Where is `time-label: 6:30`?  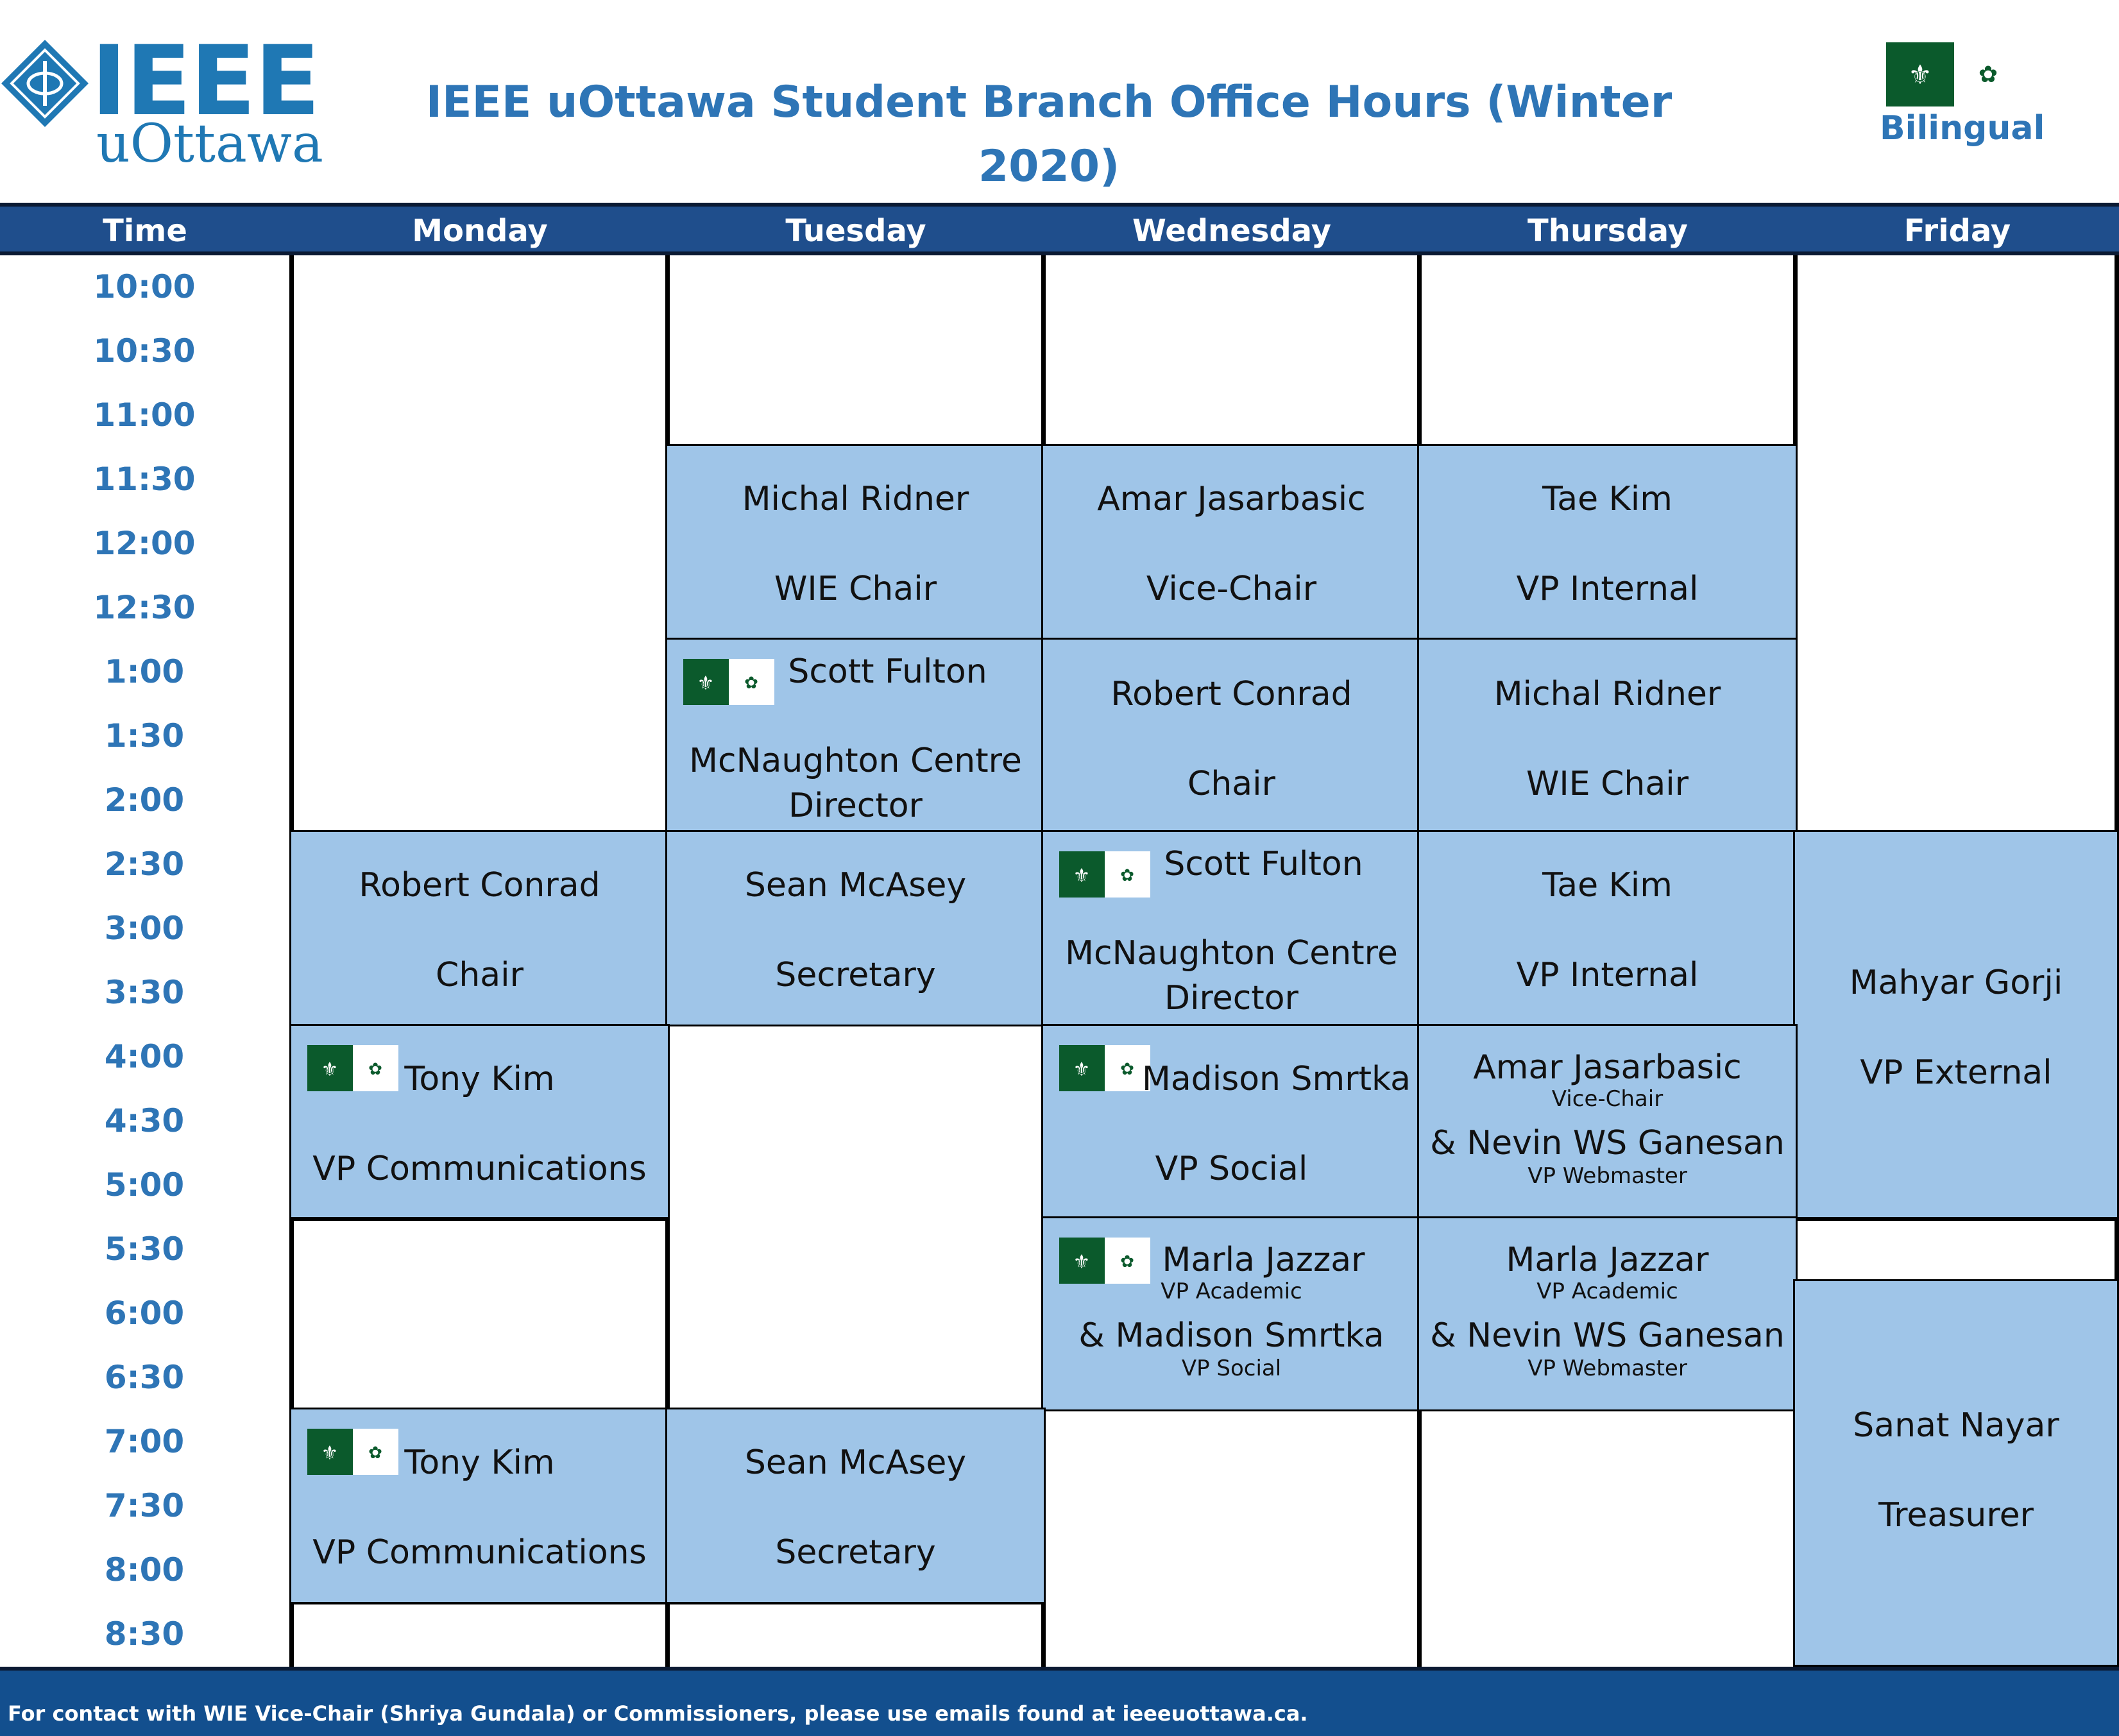
time-label: 6:30 is located at coordinates (144, 1377).